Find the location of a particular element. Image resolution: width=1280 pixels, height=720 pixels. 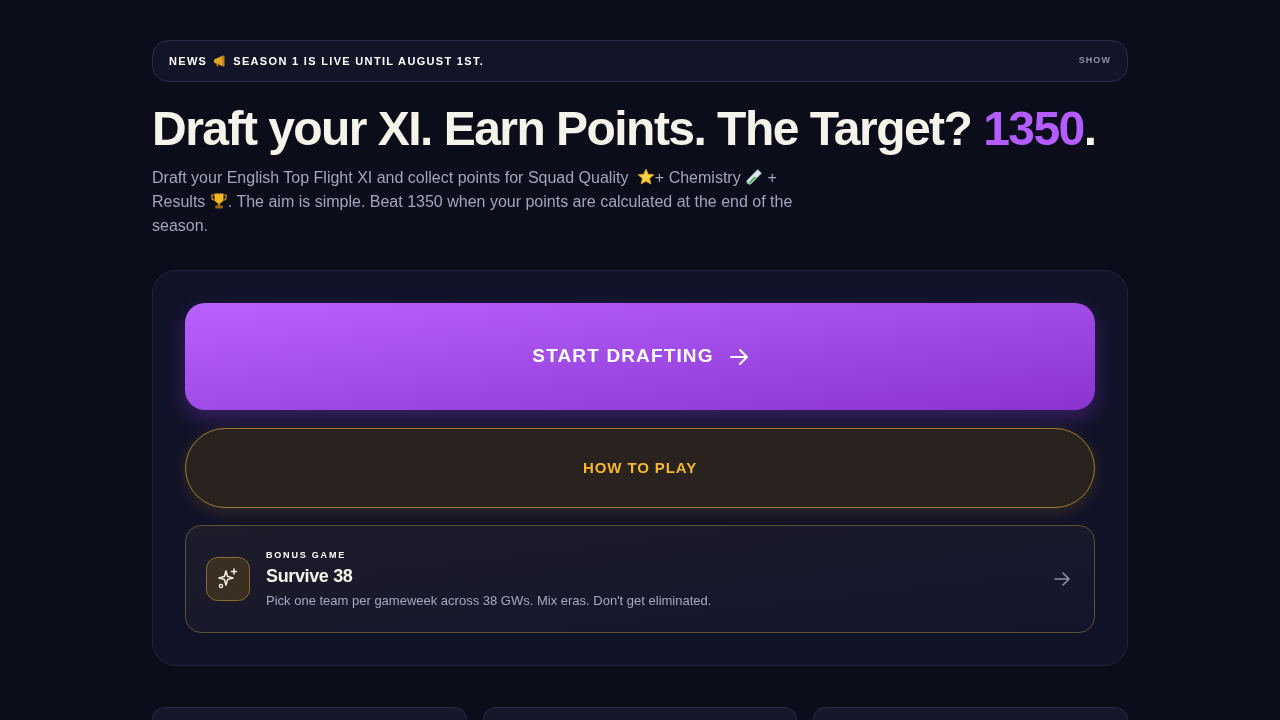

intro-text: . The aim is simple. Beat 1350 when your points are calculated at the end of the is located at coordinates (510, 201).